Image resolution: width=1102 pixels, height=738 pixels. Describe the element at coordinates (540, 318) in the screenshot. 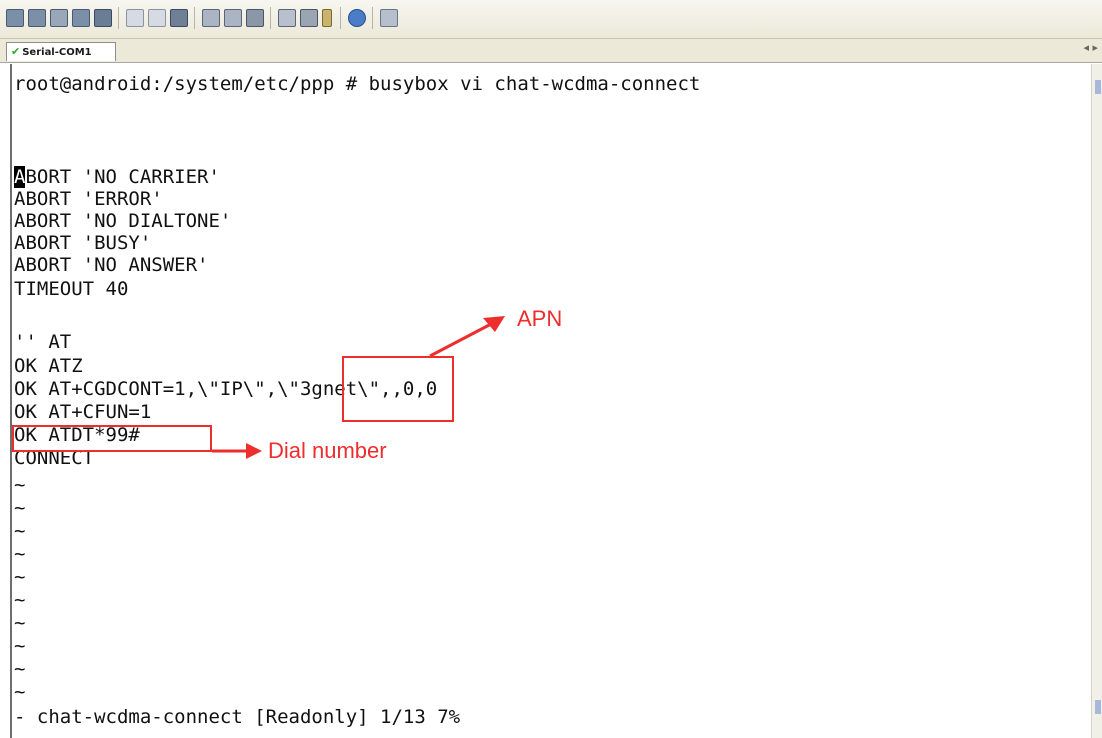

I see `apn-label: APN` at that location.